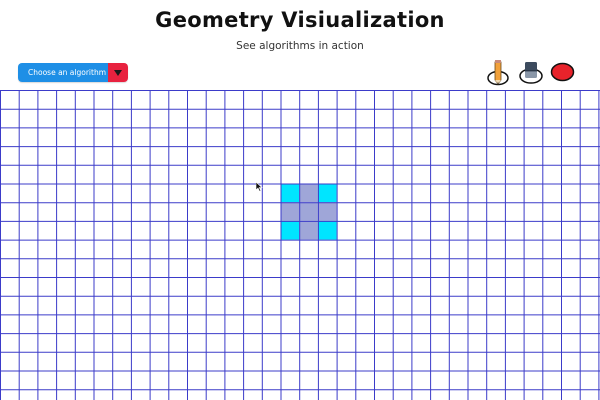  I want to click on algorithm-select-label: Choose an algorithm, so click(63, 72).